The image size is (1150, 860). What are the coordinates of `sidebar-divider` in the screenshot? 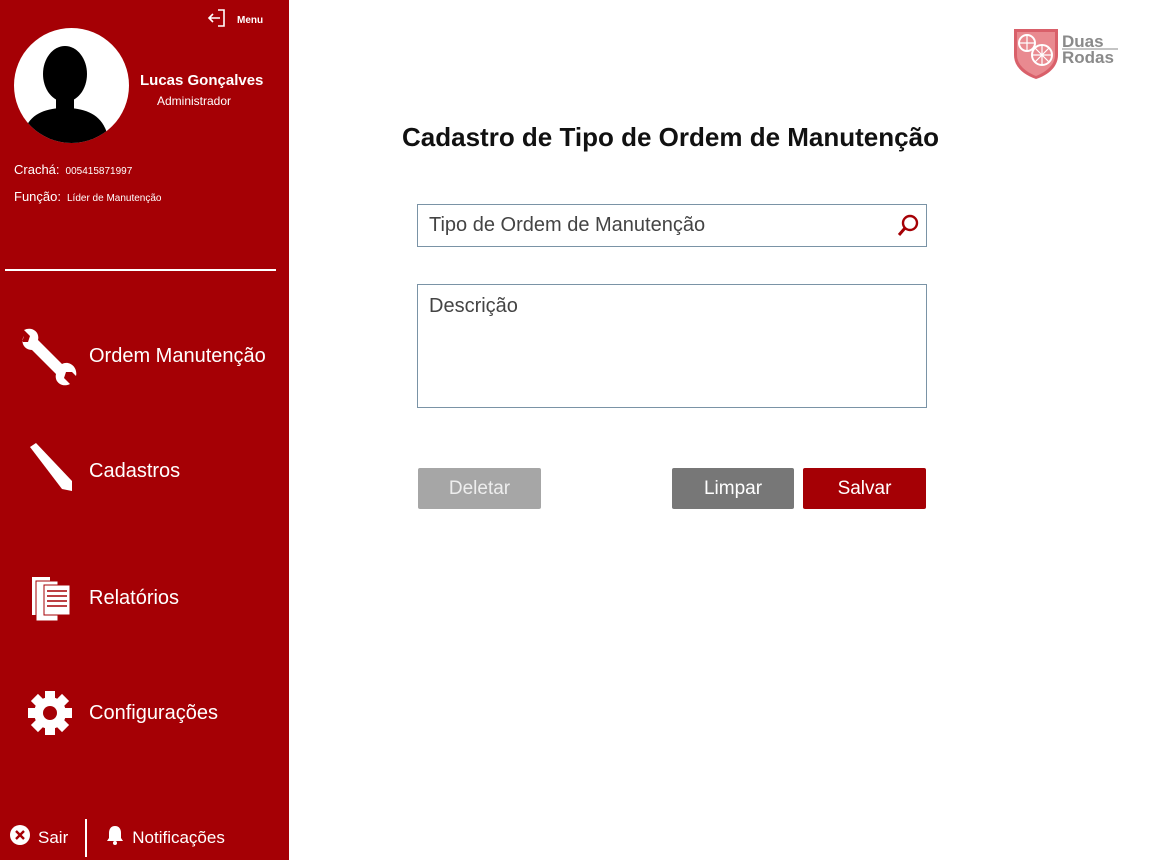 It's located at (140, 270).